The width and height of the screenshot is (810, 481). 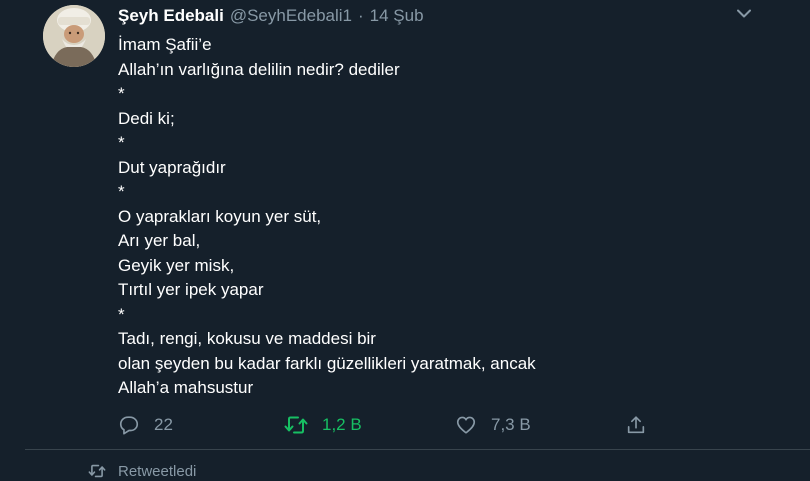 I want to click on like-button: 7,3 B, so click(x=493, y=425).